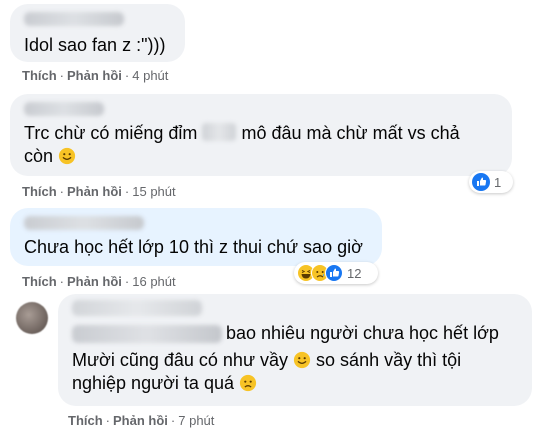  I want to click on comment-actions: Thích · Phản hồi · 4 phút, so click(95, 75).